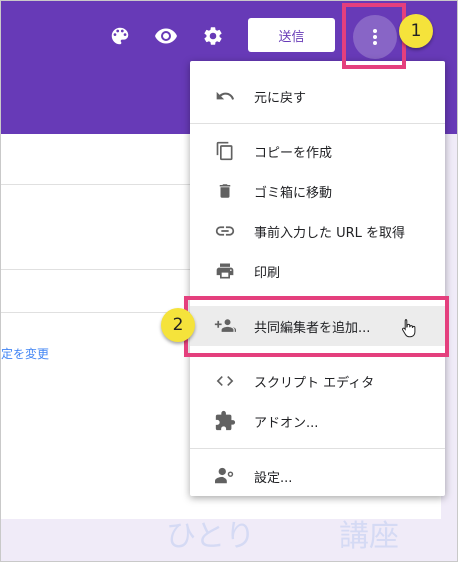 This screenshot has height=562, width=458. Describe the element at coordinates (225, 96) in the screenshot. I see `undo-icon` at that location.